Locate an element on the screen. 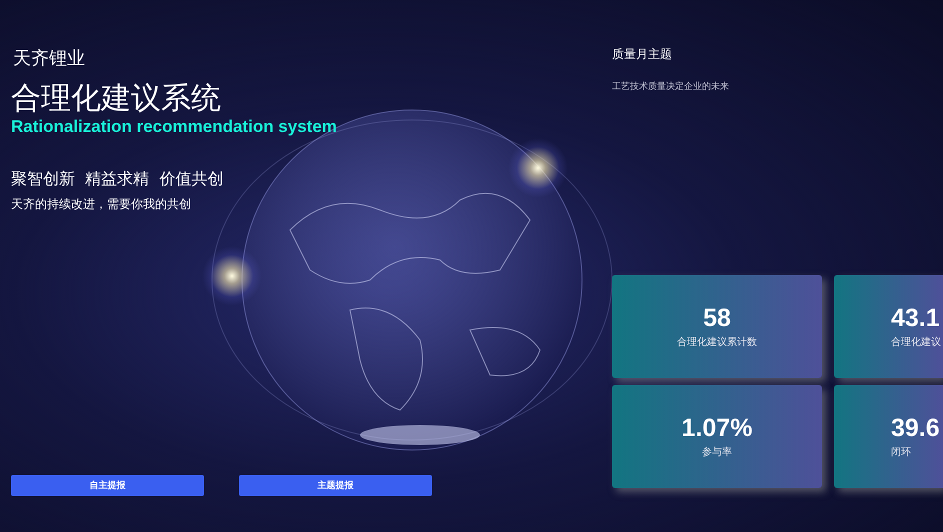  slogan: 聚智创新 精益求精 价值共创 is located at coordinates (117, 179).